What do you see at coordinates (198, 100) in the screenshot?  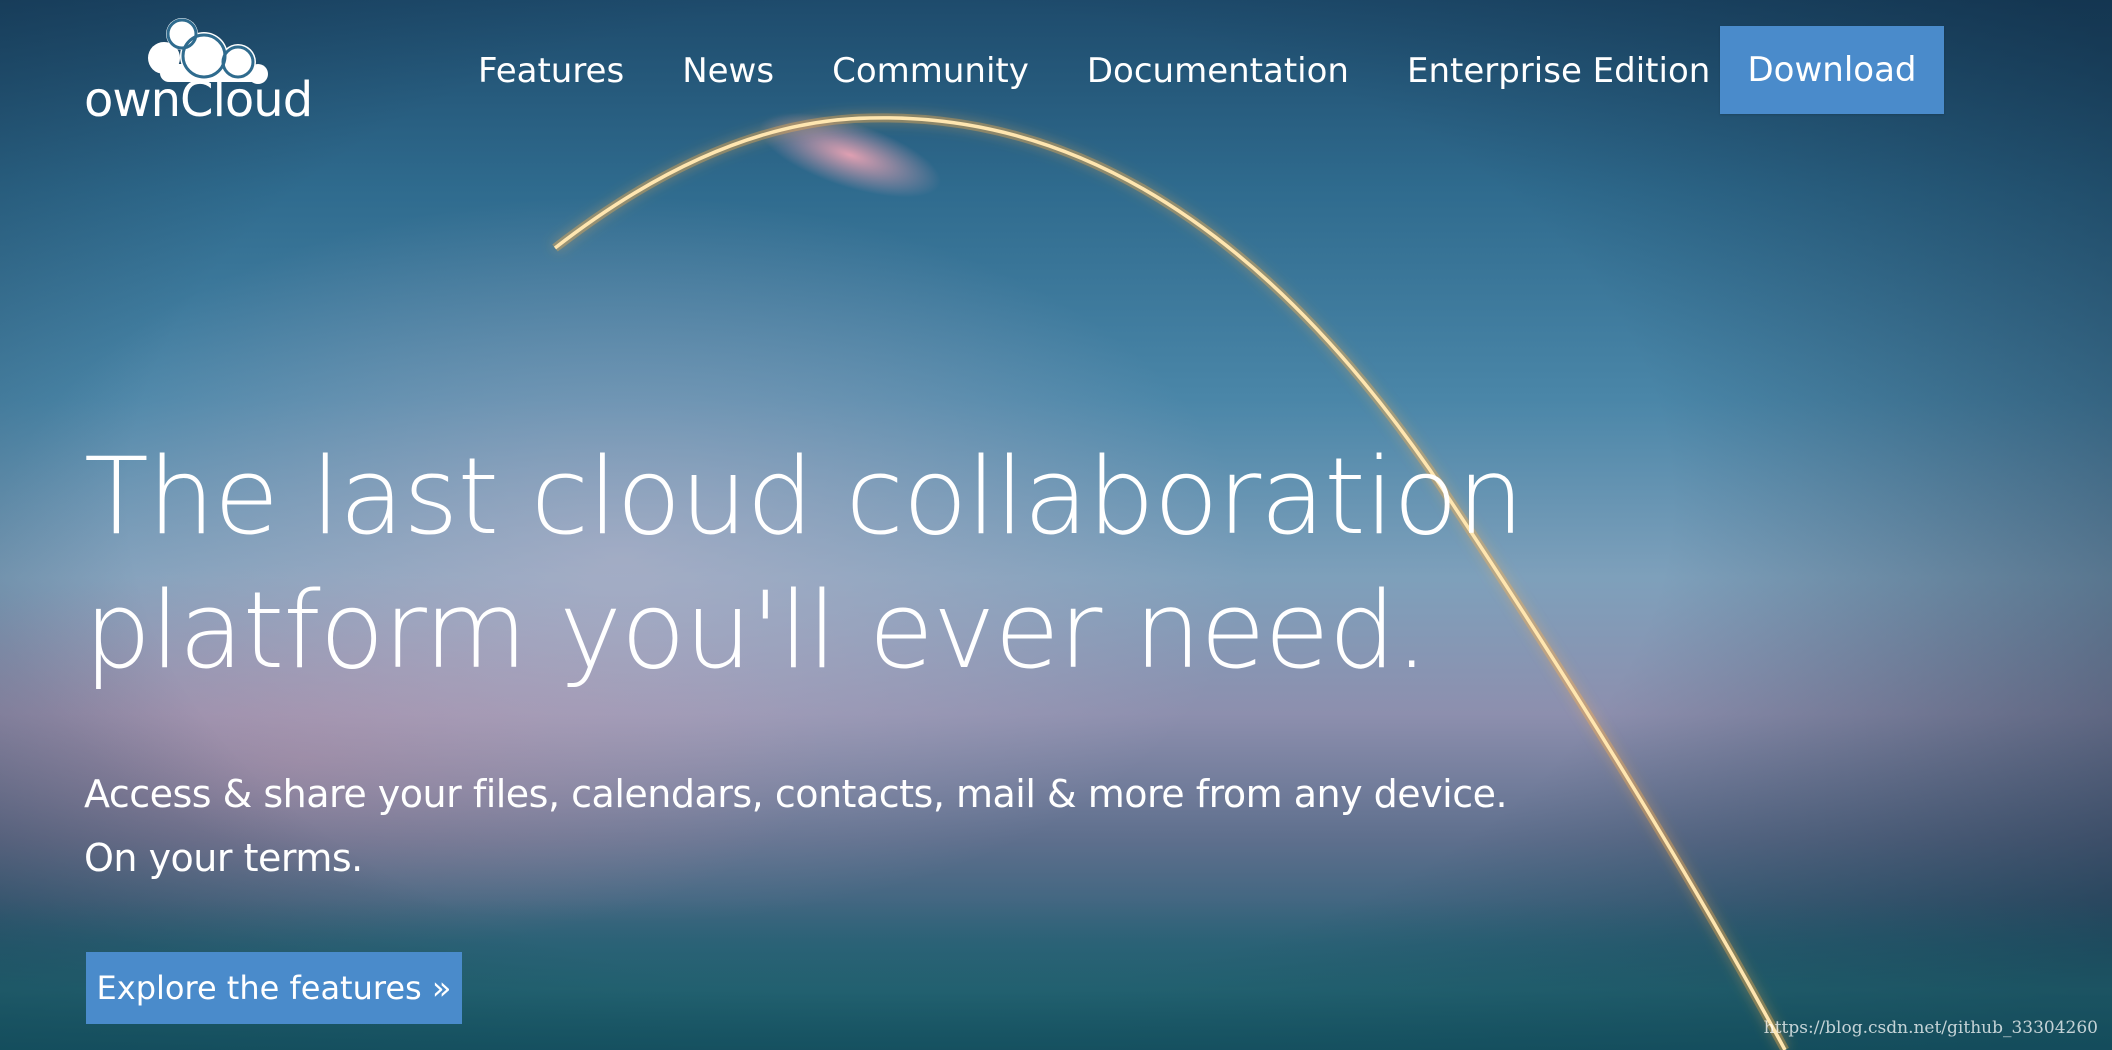 I see `brand-wordmark: ownCloud` at bounding box center [198, 100].